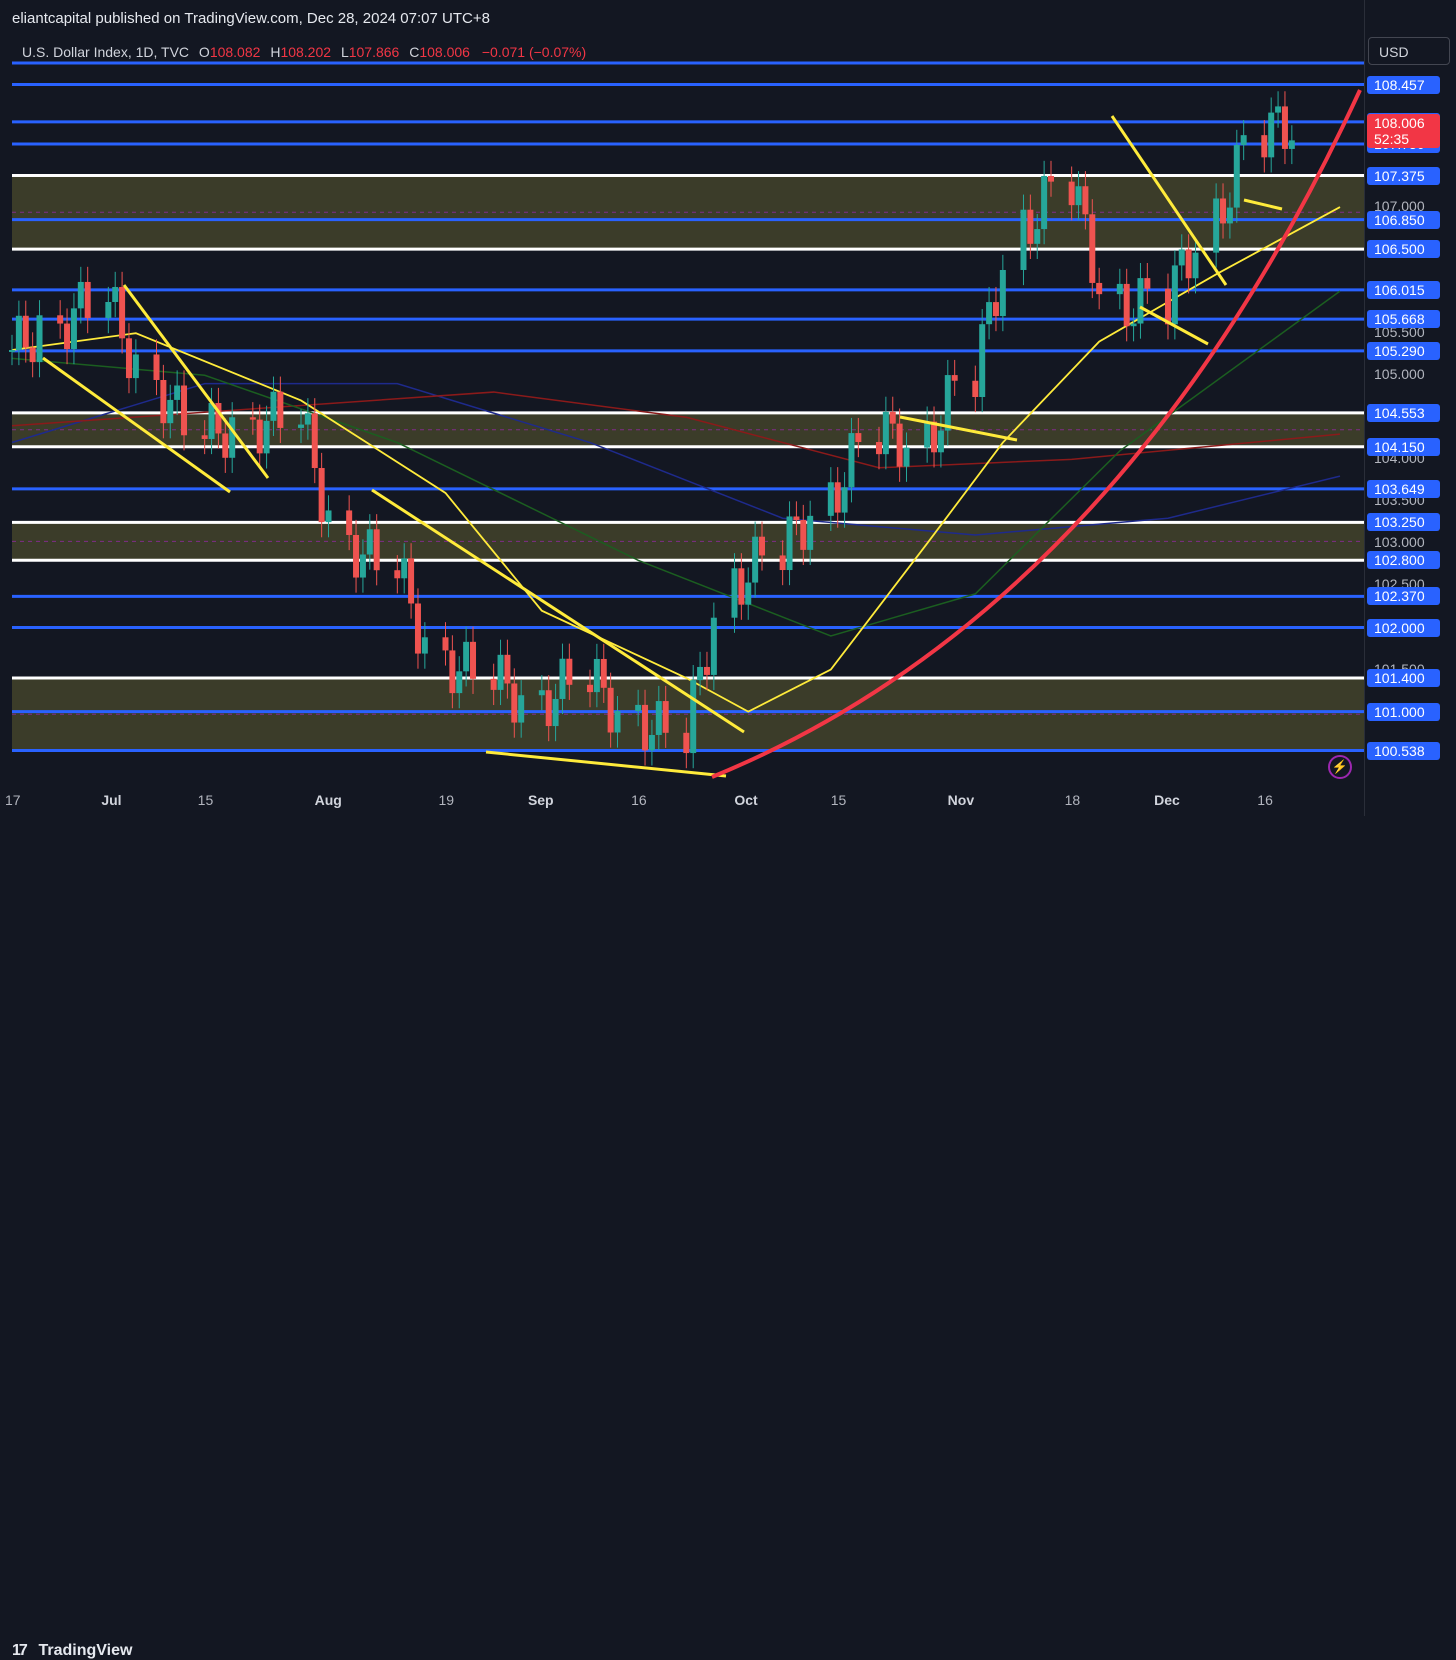 The width and height of the screenshot is (1456, 1660). I want to click on close-label: C, so click(414, 52).